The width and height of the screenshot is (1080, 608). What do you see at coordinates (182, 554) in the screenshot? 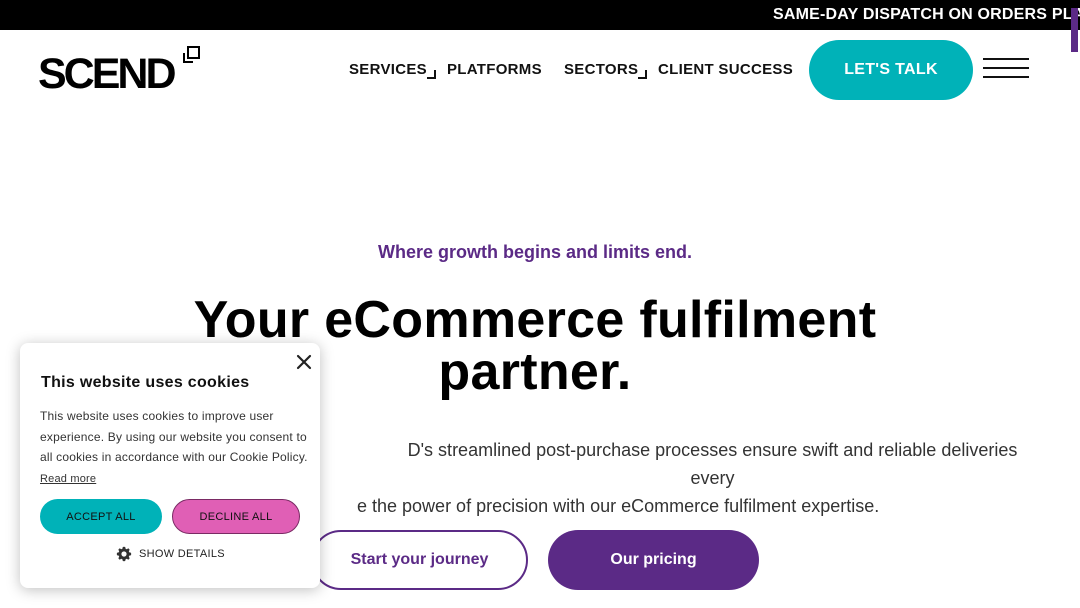
I see `show-details-label: SHOW DETAILS` at bounding box center [182, 554].